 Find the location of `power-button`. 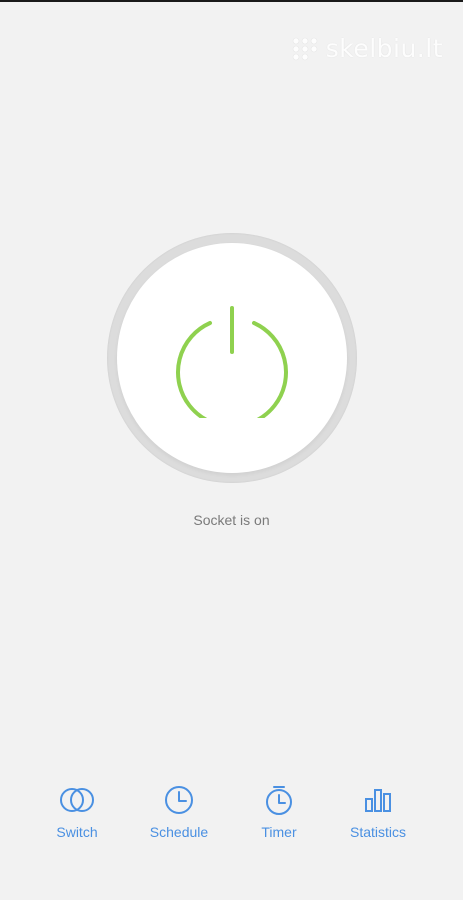

power-button is located at coordinates (232, 358).